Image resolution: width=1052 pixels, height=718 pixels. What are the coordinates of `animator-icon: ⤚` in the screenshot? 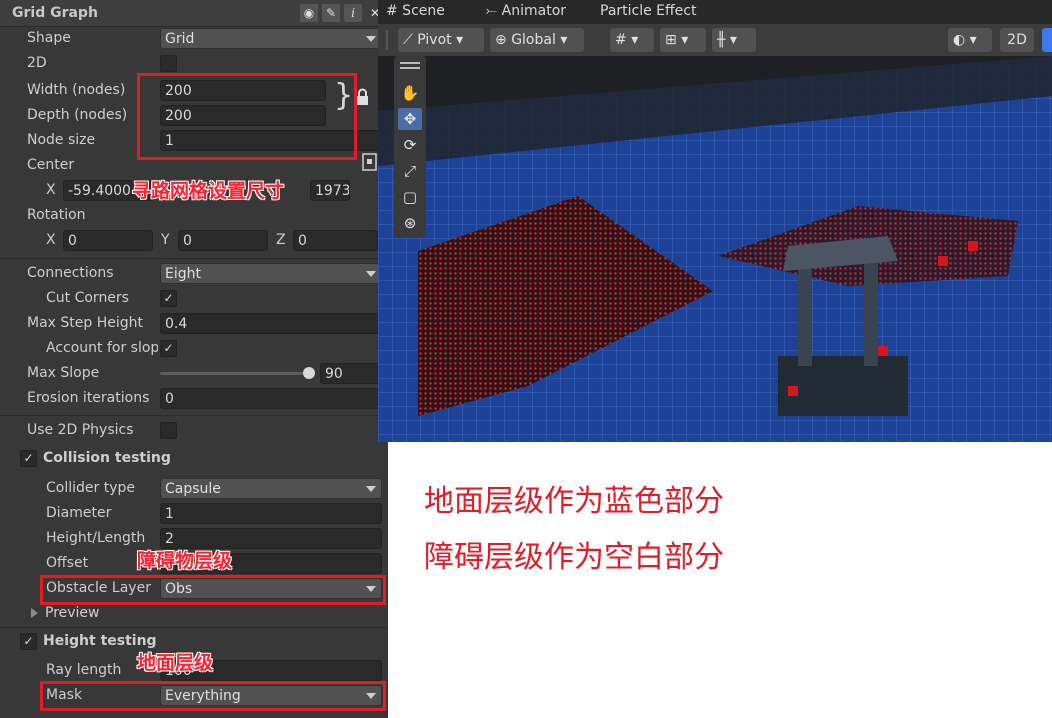 It's located at (494, 11).